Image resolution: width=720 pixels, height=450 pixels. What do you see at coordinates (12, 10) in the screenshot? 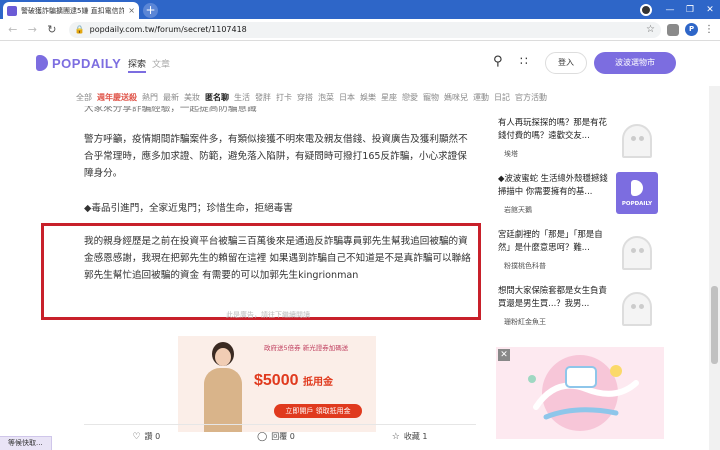
I see `site-favicon-icon` at bounding box center [12, 10].